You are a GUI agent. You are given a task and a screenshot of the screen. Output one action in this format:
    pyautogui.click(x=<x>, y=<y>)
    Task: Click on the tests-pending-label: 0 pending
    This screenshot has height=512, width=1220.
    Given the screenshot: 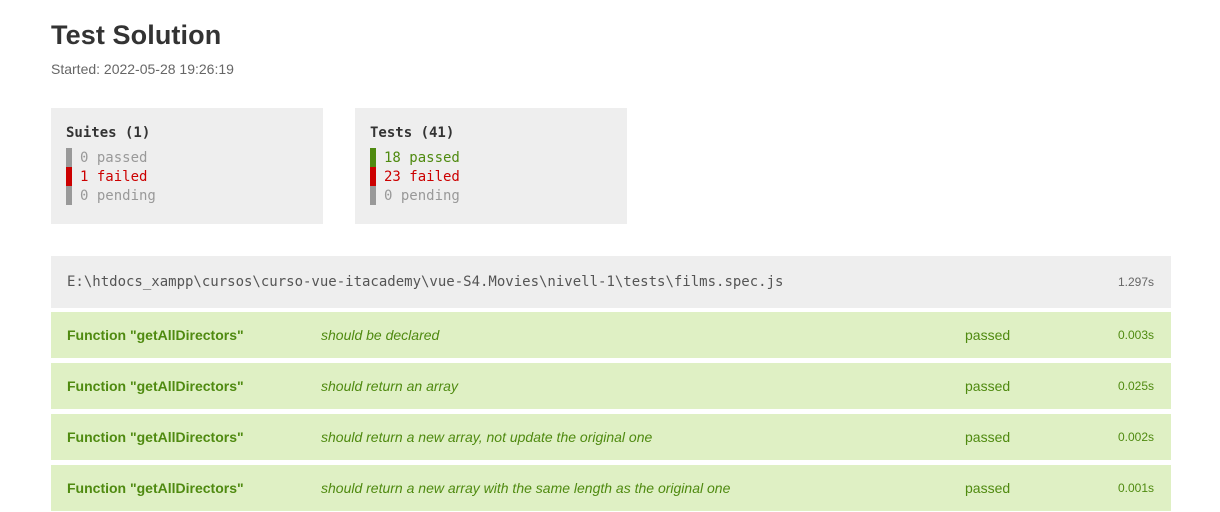 What is the action you would take?
    pyautogui.click(x=422, y=195)
    